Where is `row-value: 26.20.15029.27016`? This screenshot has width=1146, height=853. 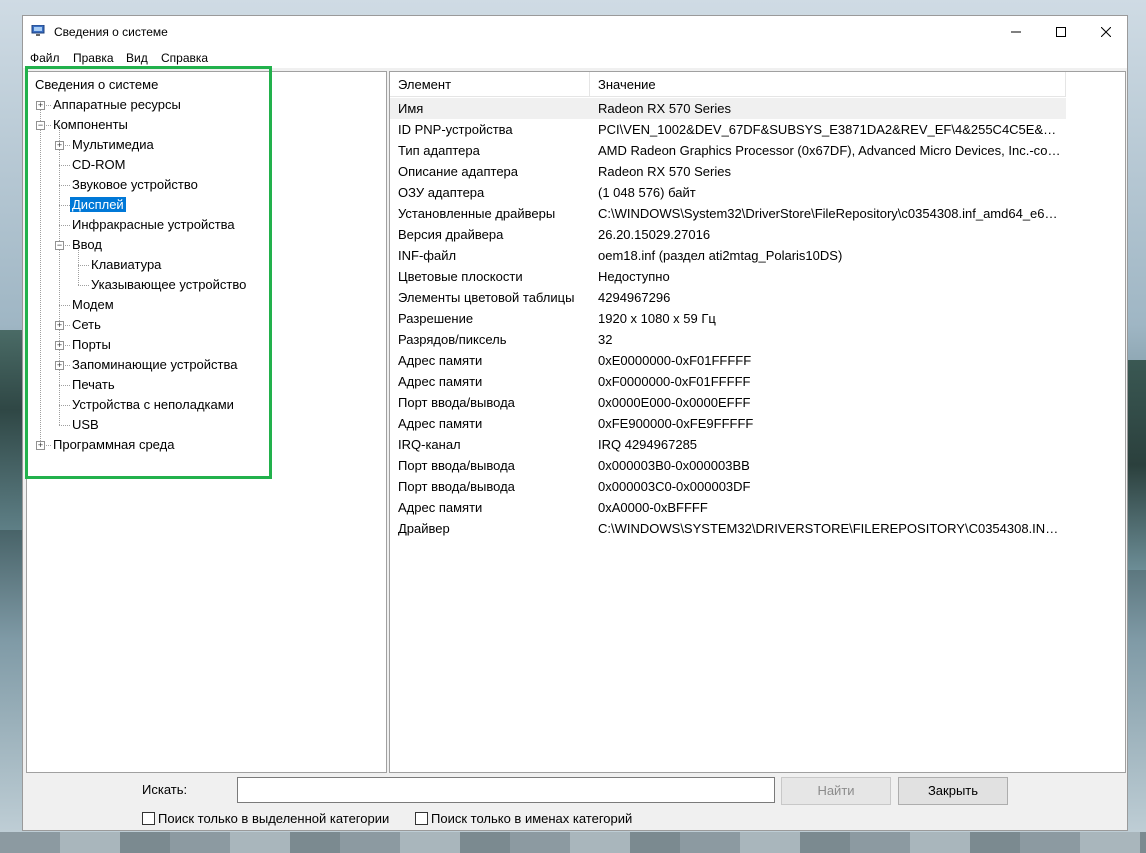 row-value: 26.20.15029.27016 is located at coordinates (654, 234).